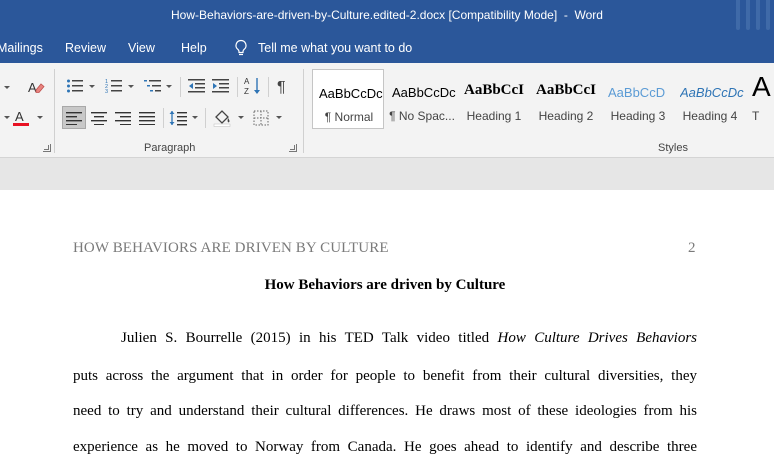 The width and height of the screenshot is (774, 464). What do you see at coordinates (141, 48) in the screenshot?
I see `tab-view: View` at bounding box center [141, 48].